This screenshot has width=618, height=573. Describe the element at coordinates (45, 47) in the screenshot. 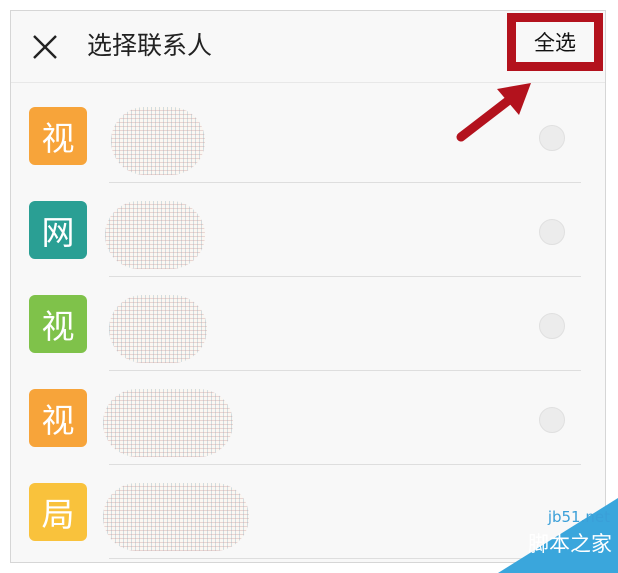

I see `close-icon` at that location.